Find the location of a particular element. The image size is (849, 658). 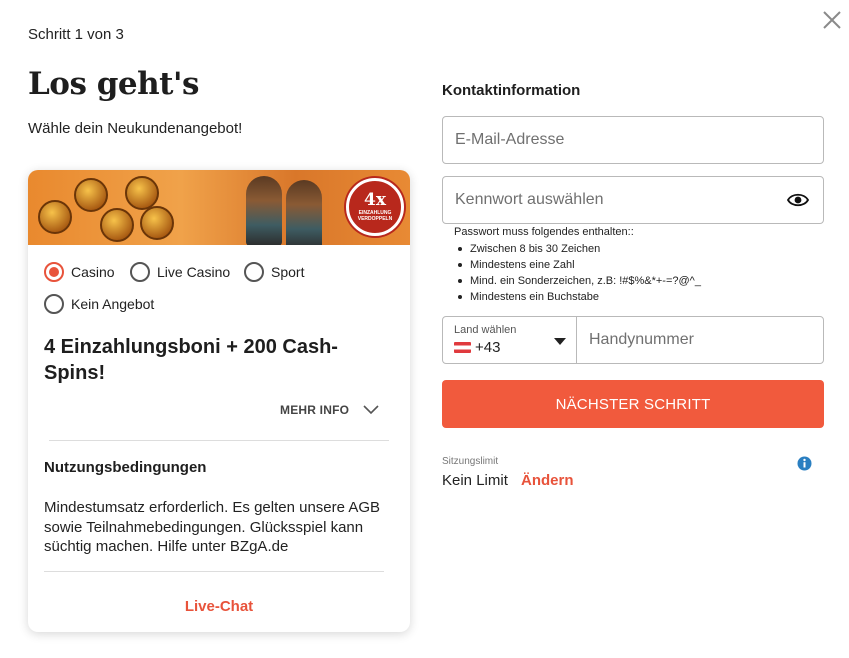

step-indicator: Schritt 1 von 3 is located at coordinates (76, 34).